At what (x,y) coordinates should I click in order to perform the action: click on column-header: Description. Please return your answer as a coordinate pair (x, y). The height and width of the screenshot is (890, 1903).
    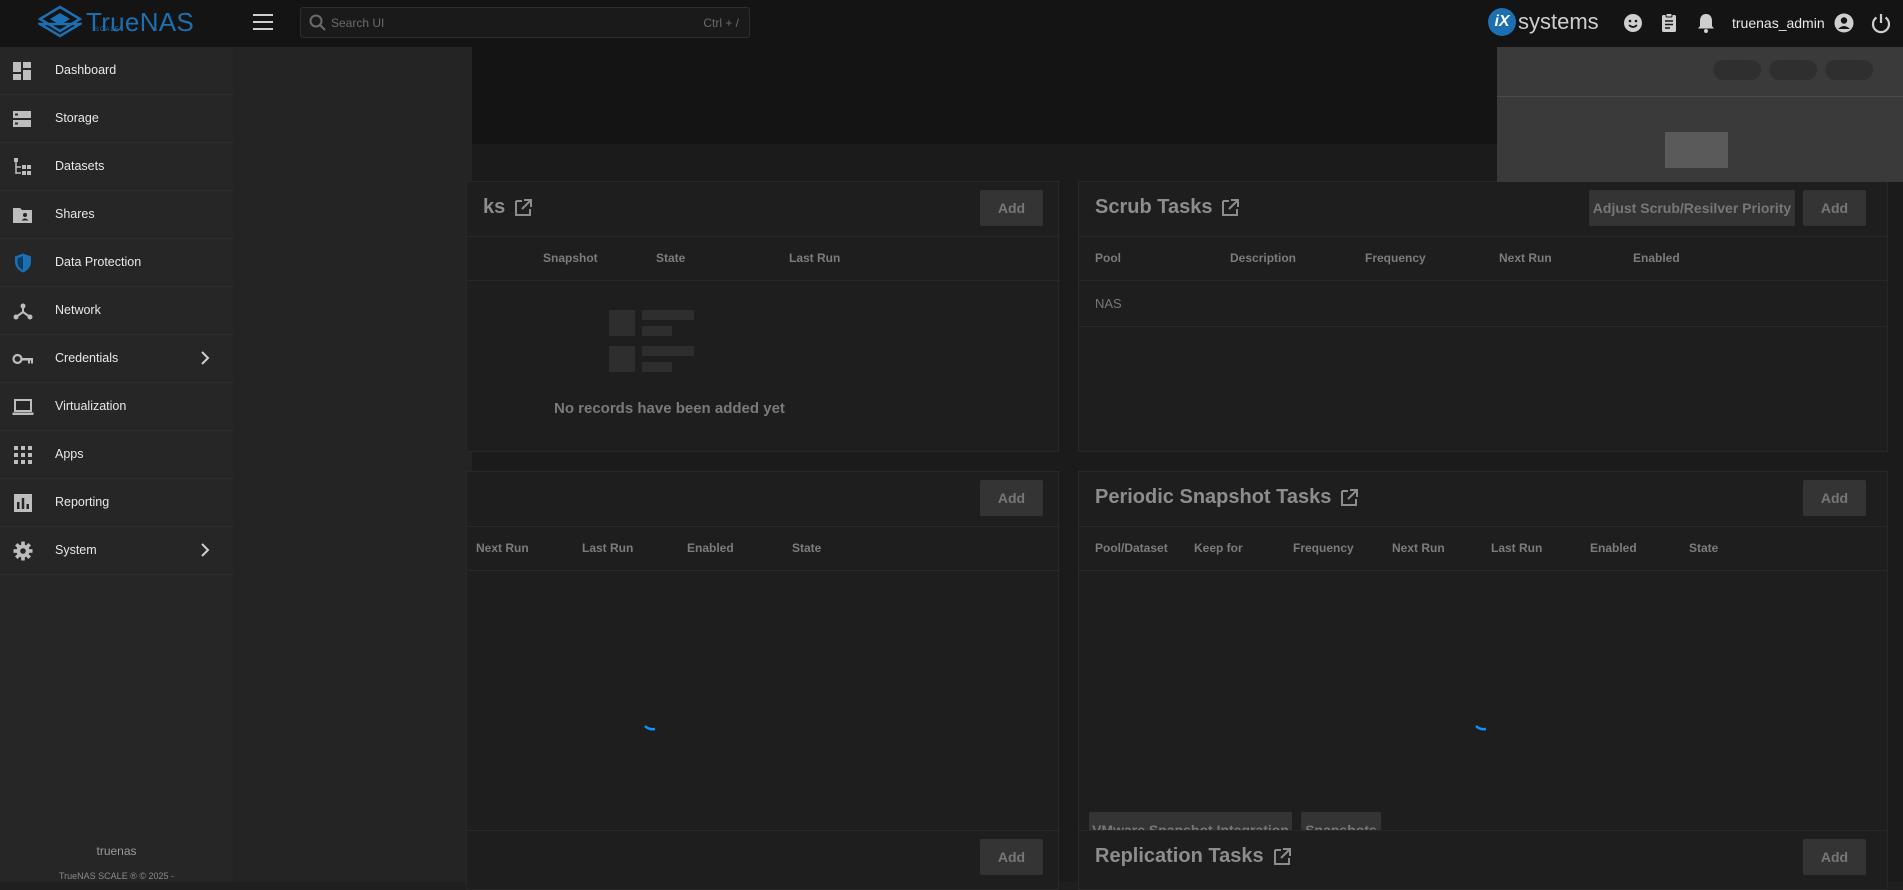
    Looking at the image, I should click on (1263, 258).